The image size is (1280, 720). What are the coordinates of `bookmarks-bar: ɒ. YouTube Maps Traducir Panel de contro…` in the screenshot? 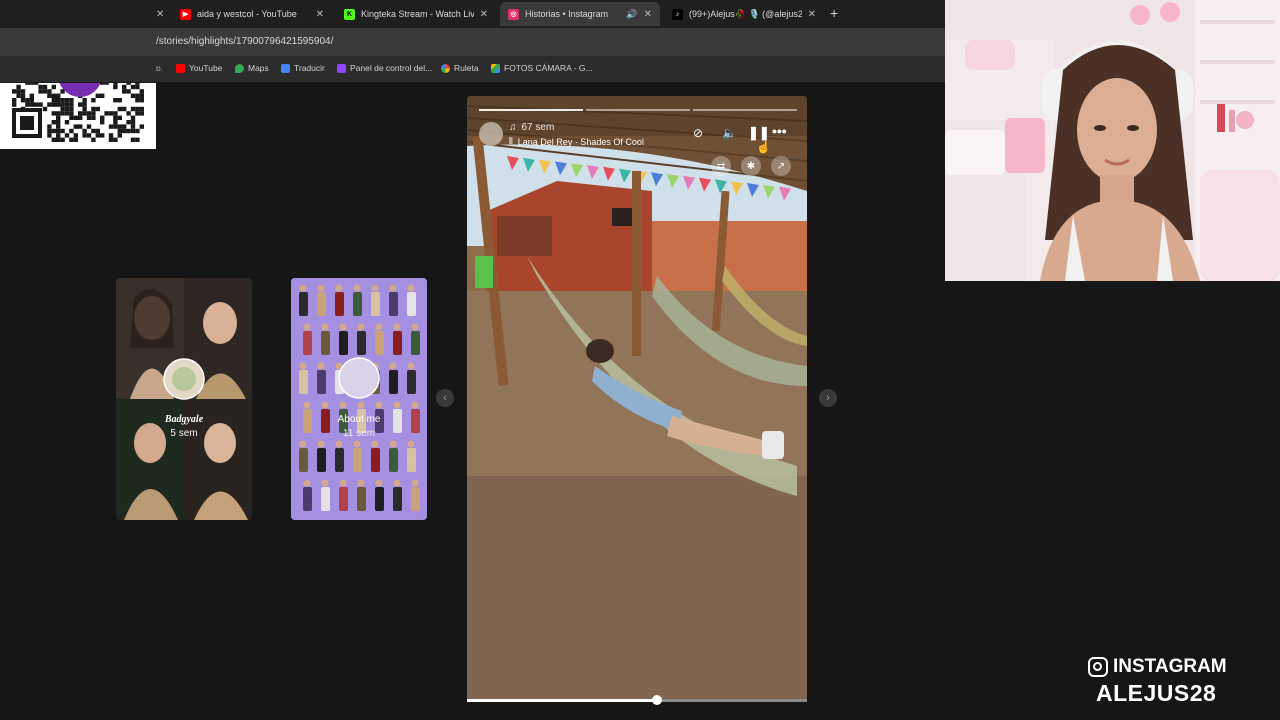 It's located at (472, 69).